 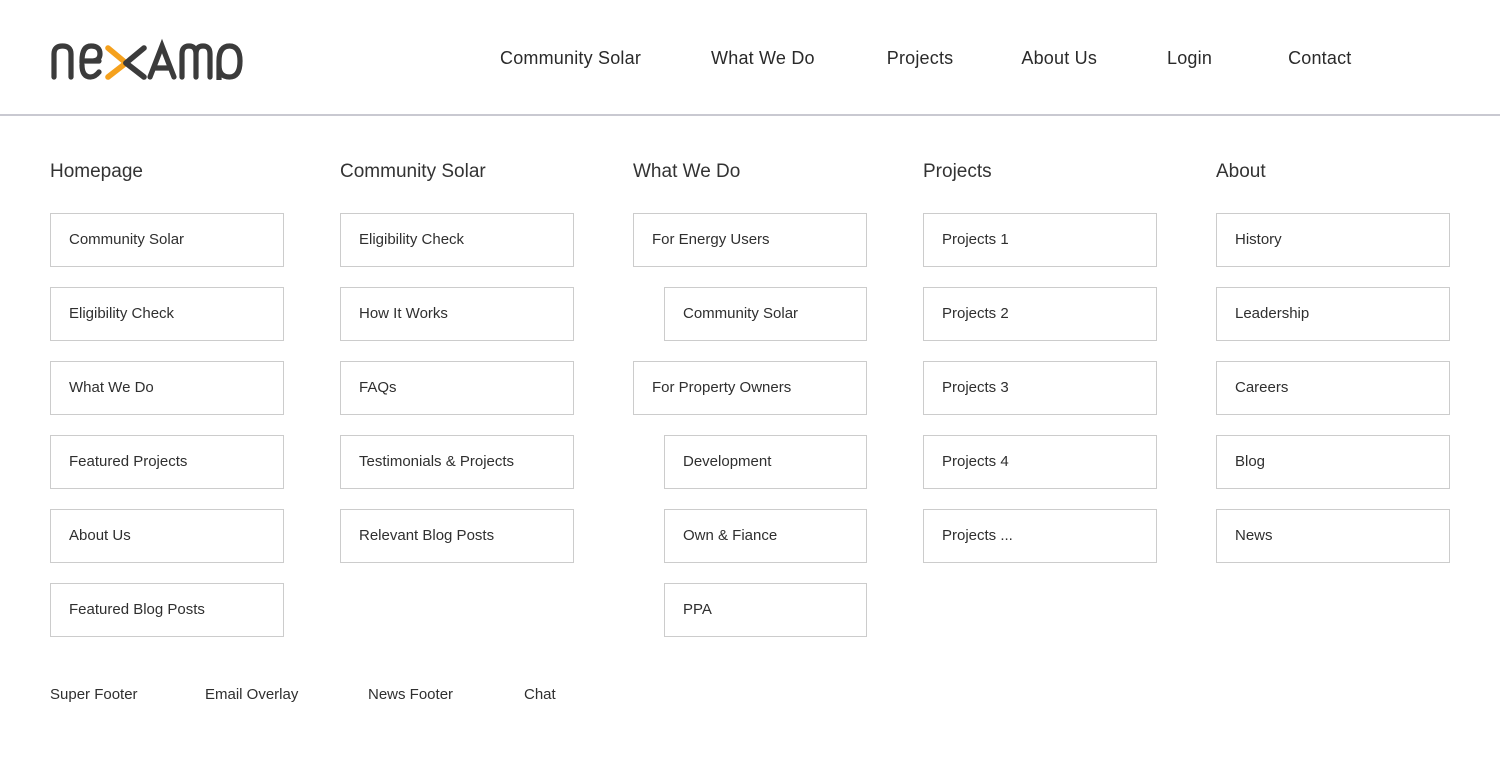 I want to click on sitemap-node: About Us, so click(x=167, y=536).